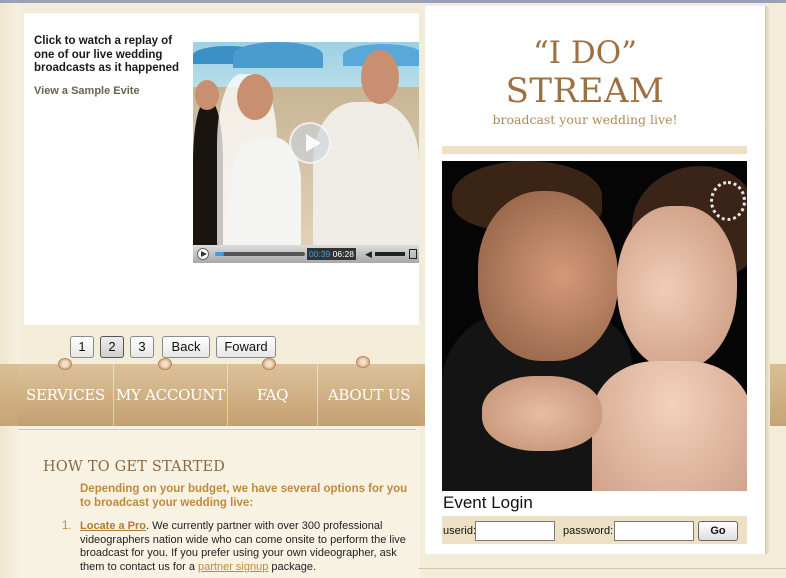  What do you see at coordinates (343, 254) in the screenshot?
I see `video-duration: 06:28` at bounding box center [343, 254].